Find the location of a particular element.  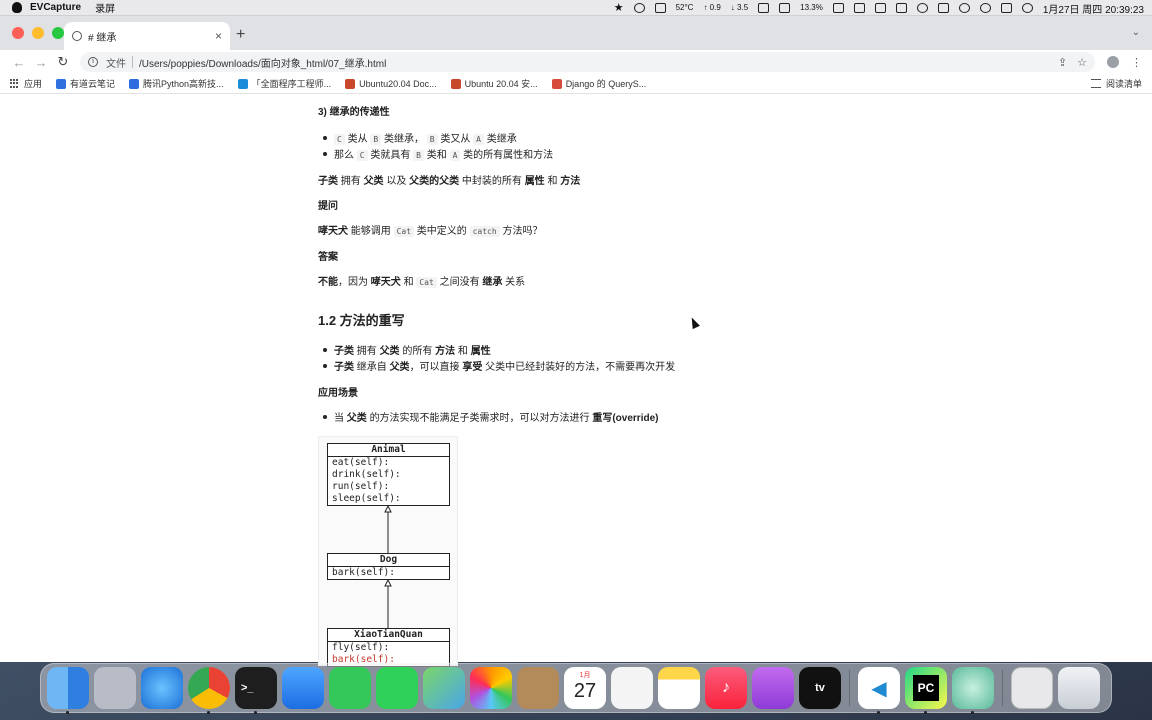

tab-search-chevron-icon: ⌄ is located at coordinates (1136, 32).